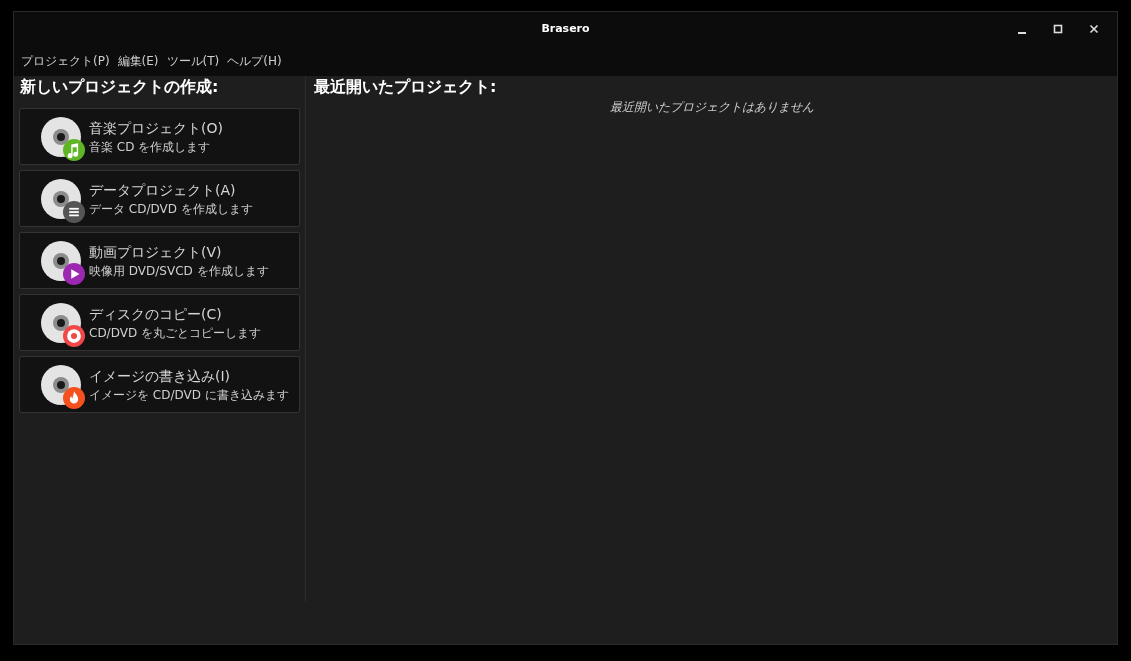 Image resolution: width=1131 pixels, height=661 pixels. I want to click on project-type-title: データプロジェクト(A), so click(163, 189).